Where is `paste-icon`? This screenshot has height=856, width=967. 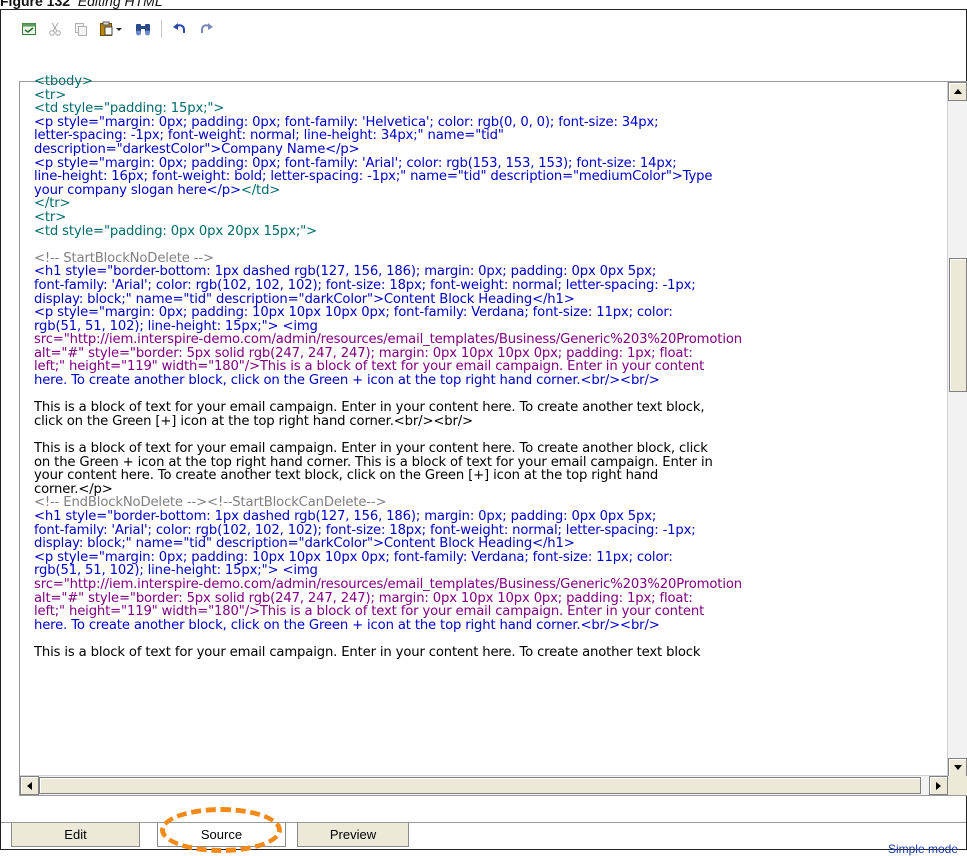 paste-icon is located at coordinates (112, 29).